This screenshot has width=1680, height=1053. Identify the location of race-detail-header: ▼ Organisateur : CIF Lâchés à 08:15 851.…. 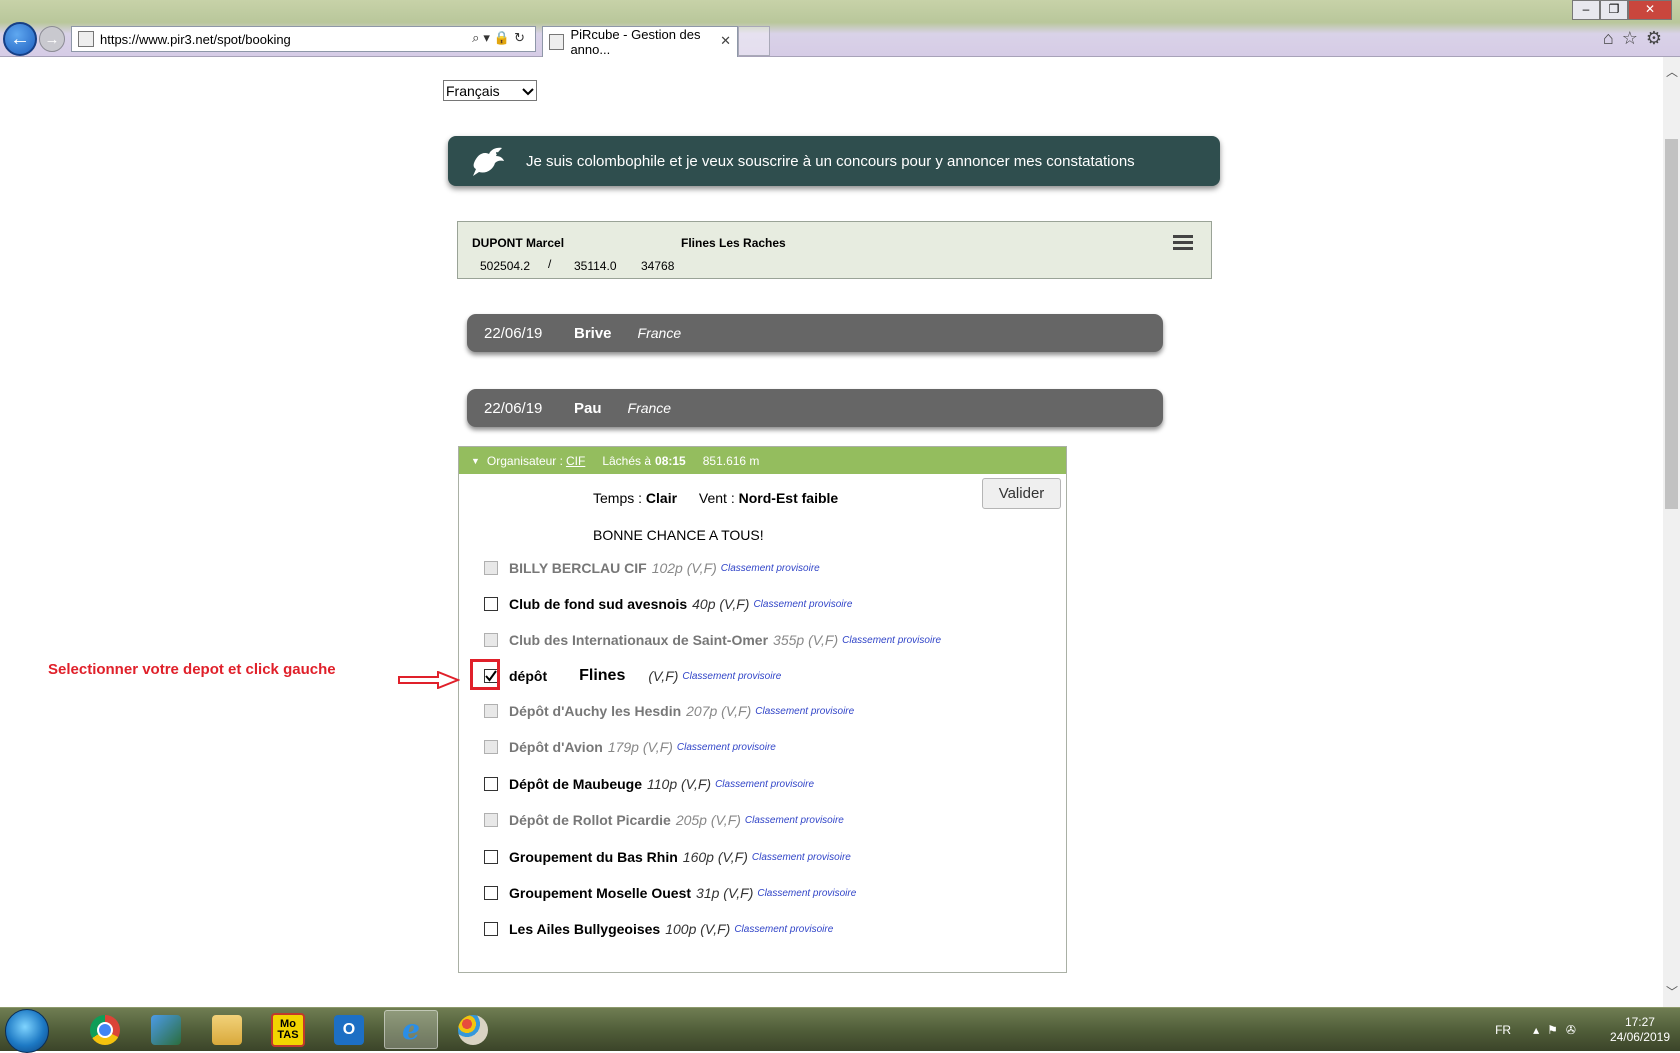
(762, 460).